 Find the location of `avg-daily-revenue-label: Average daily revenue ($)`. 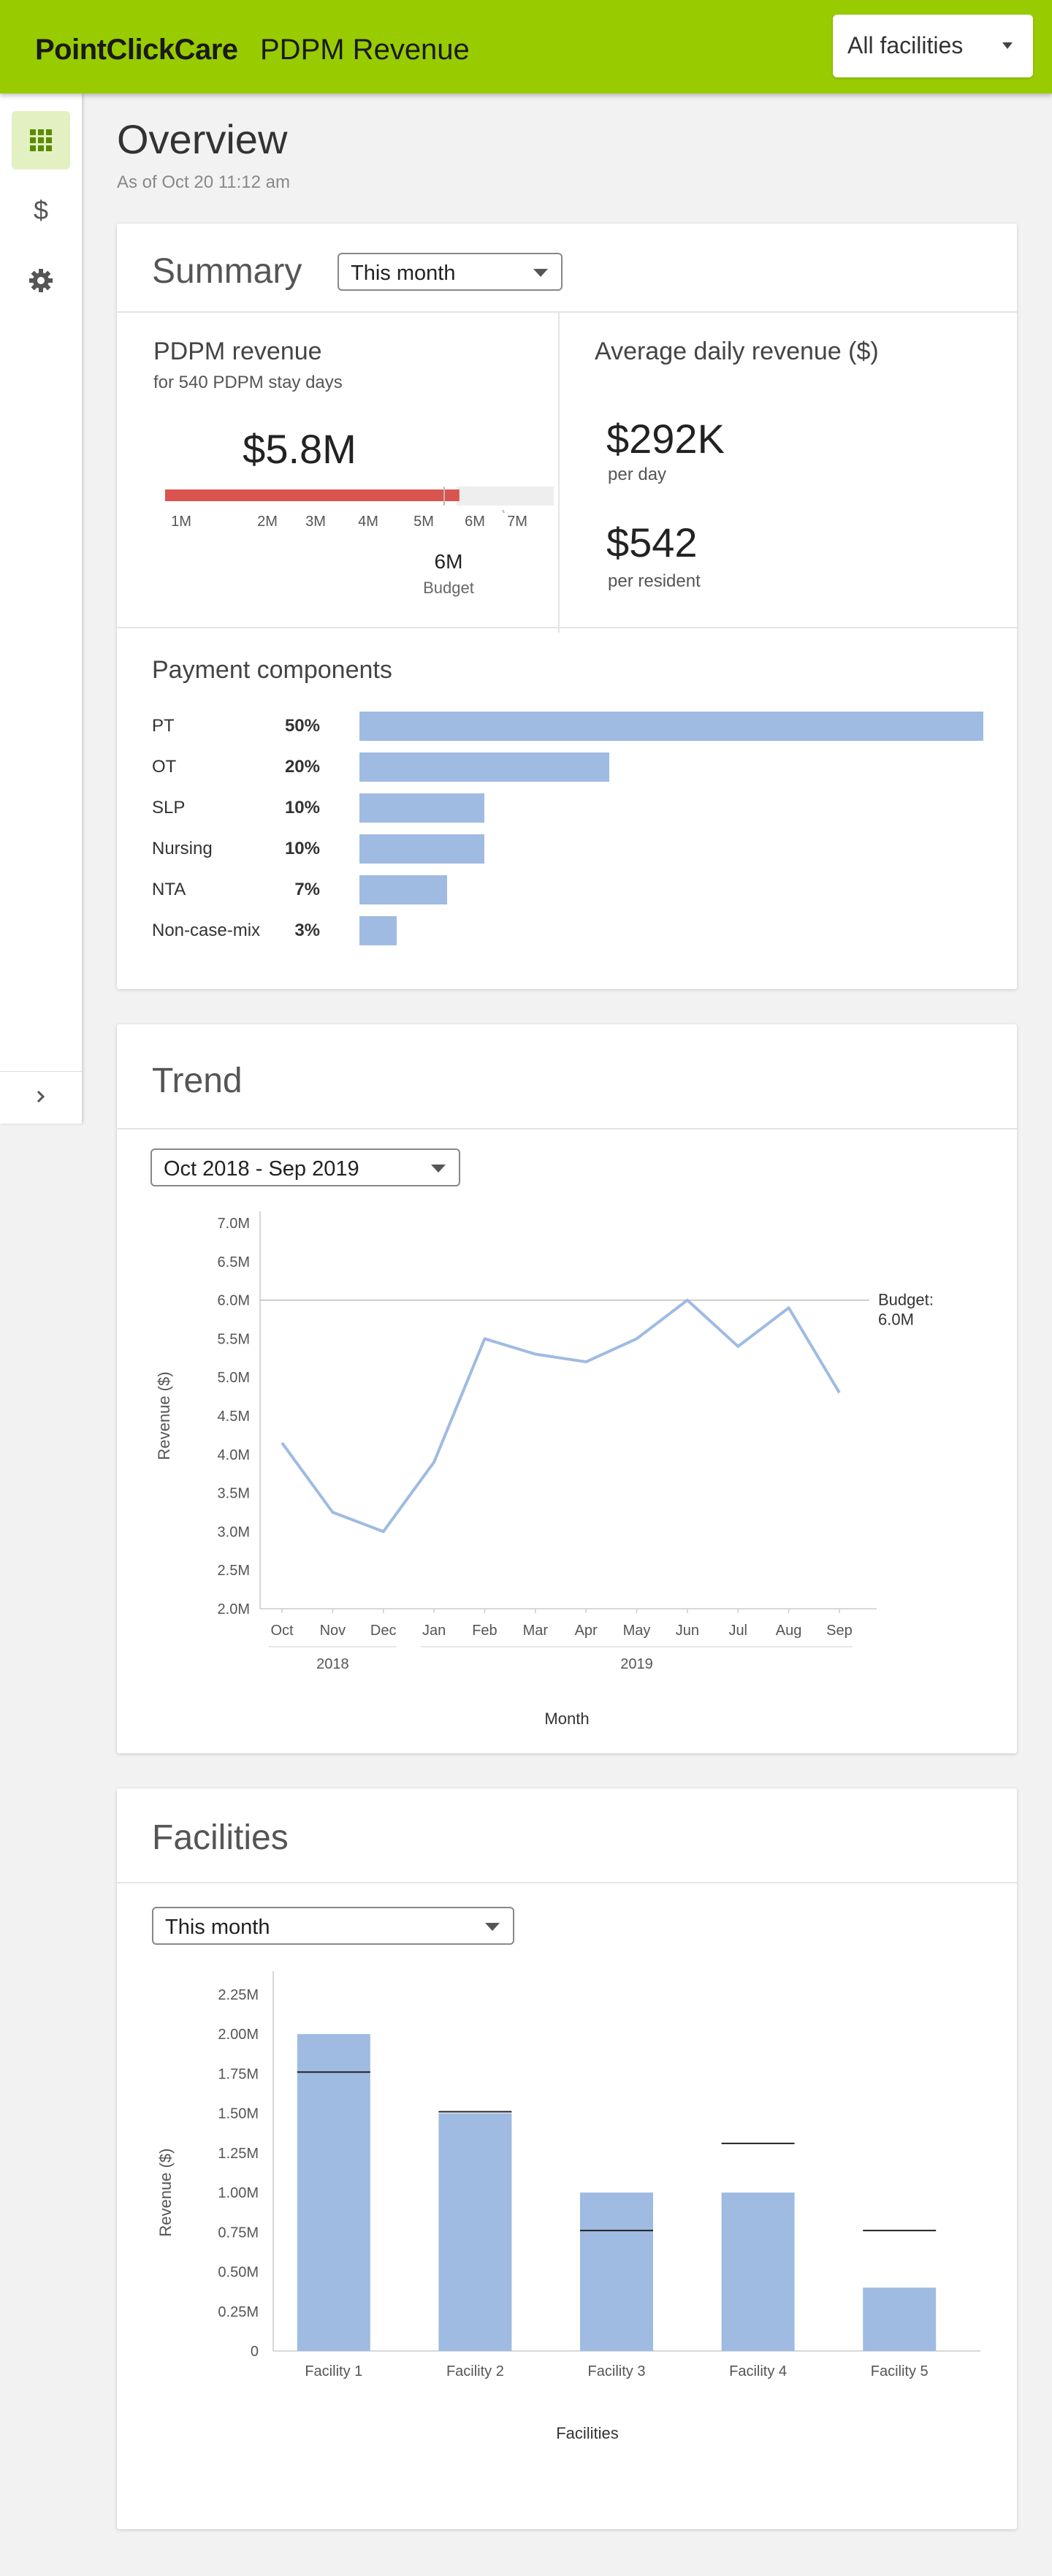

avg-daily-revenue-label: Average daily revenue ($) is located at coordinates (737, 351).